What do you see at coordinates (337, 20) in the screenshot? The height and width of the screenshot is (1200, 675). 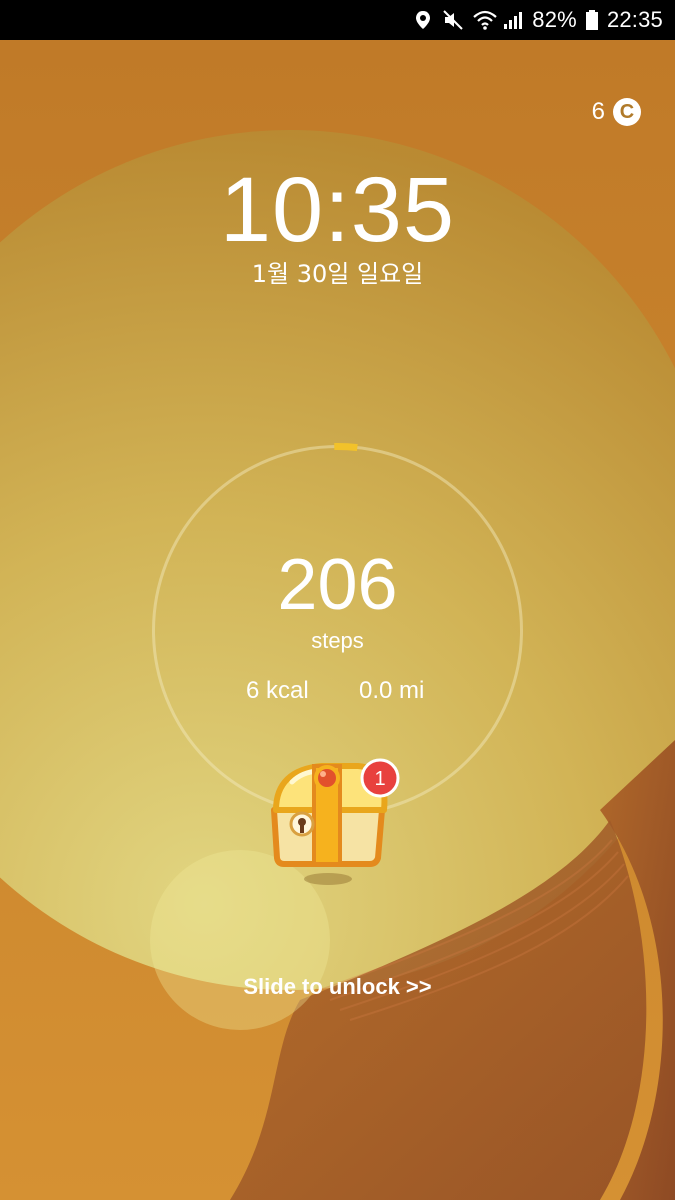 I see `status-bar: 82% 22:35` at bounding box center [337, 20].